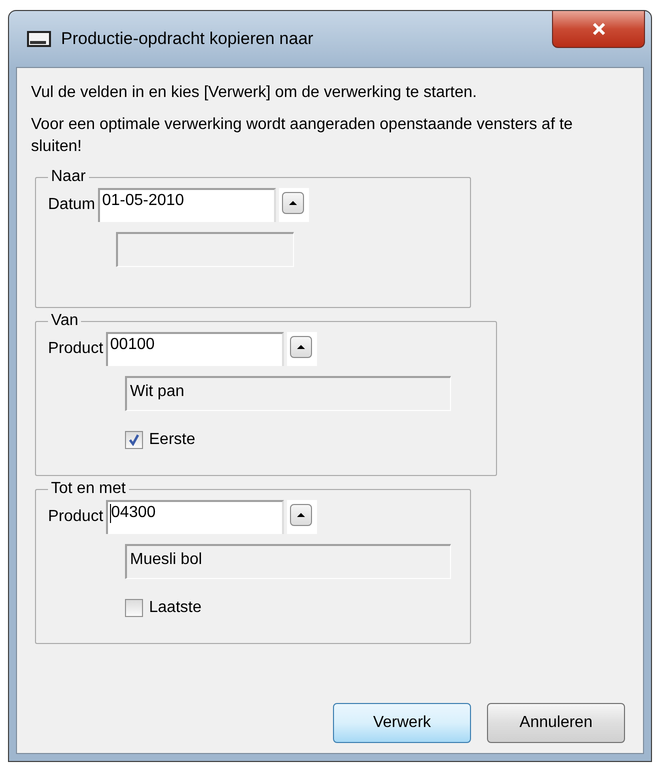 Image resolution: width=657 pixels, height=767 pixels. What do you see at coordinates (288, 561) in the screenshot?
I see `description-field: Muesli bol` at bounding box center [288, 561].